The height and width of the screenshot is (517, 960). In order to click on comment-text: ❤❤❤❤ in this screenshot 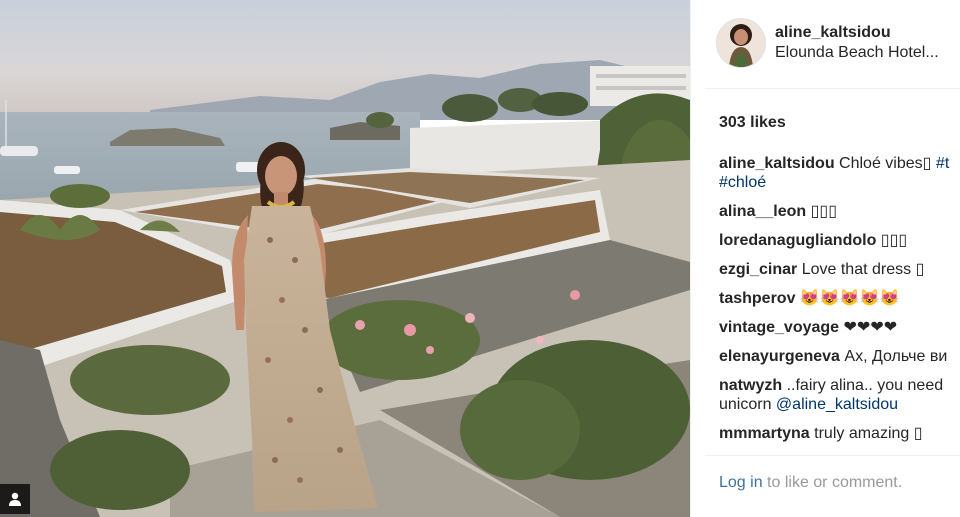, I will do `click(870, 327)`.